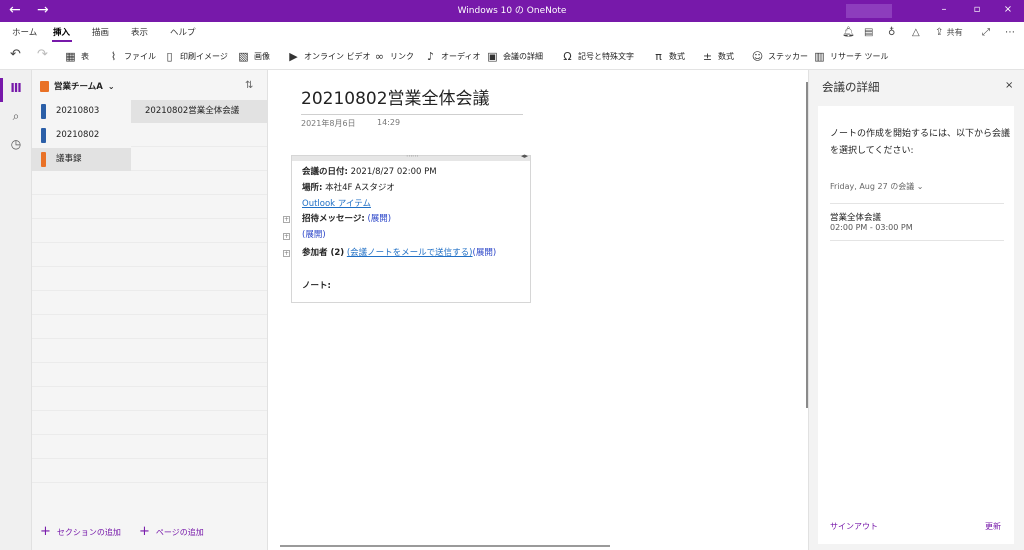 This screenshot has width=1024, height=550. Describe the element at coordinates (24, 33) in the screenshot. I see `tab-home: ホーム` at that location.